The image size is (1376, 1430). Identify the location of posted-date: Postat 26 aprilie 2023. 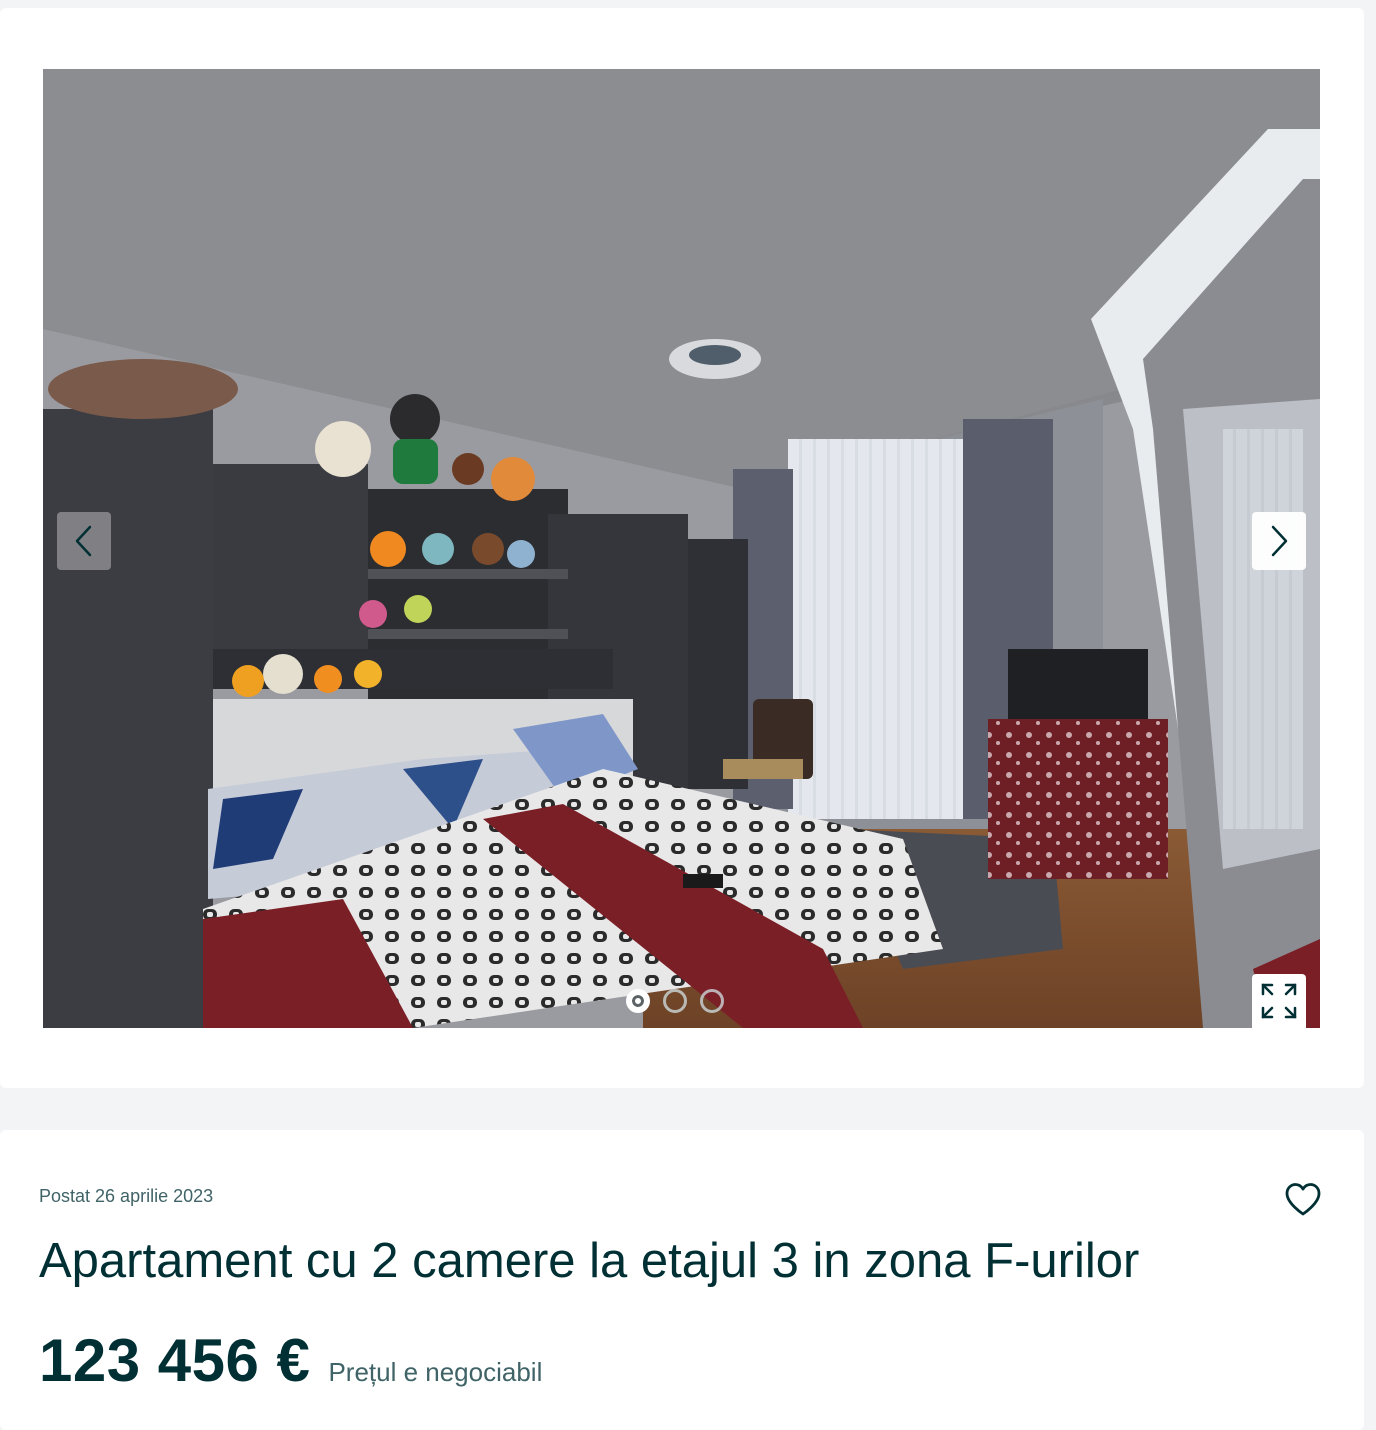
(126, 1196).